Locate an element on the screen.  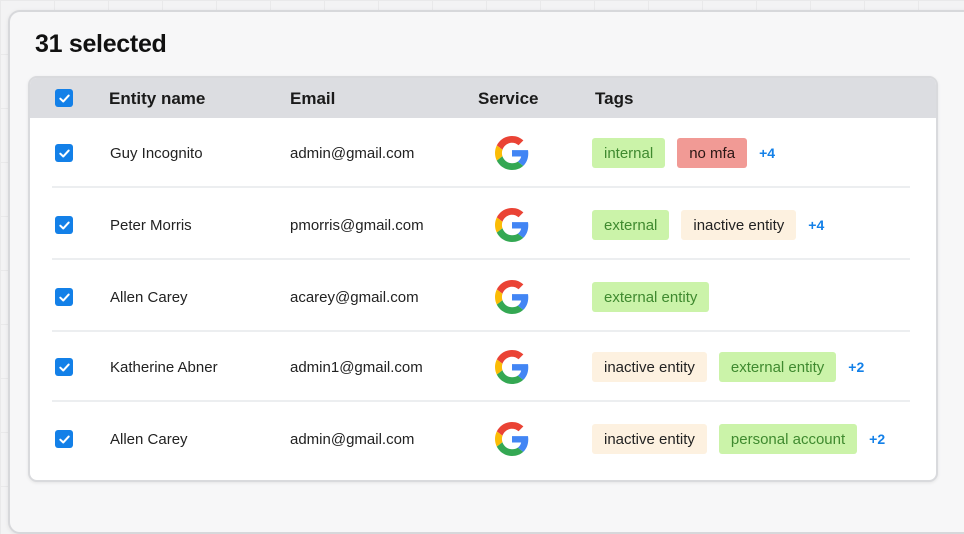
select-all-checkbox is located at coordinates (64, 98).